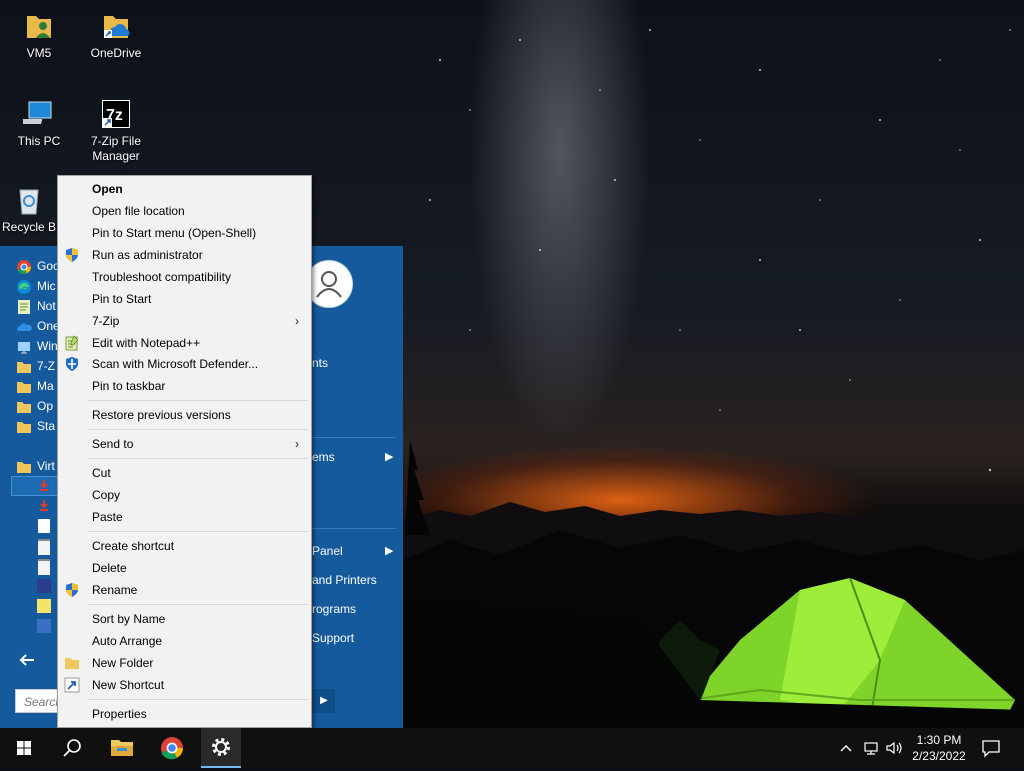 The image size is (1024, 771). What do you see at coordinates (512, 748) in the screenshot?
I see `taskbar: 1:30 PM 2/23/2022` at bounding box center [512, 748].